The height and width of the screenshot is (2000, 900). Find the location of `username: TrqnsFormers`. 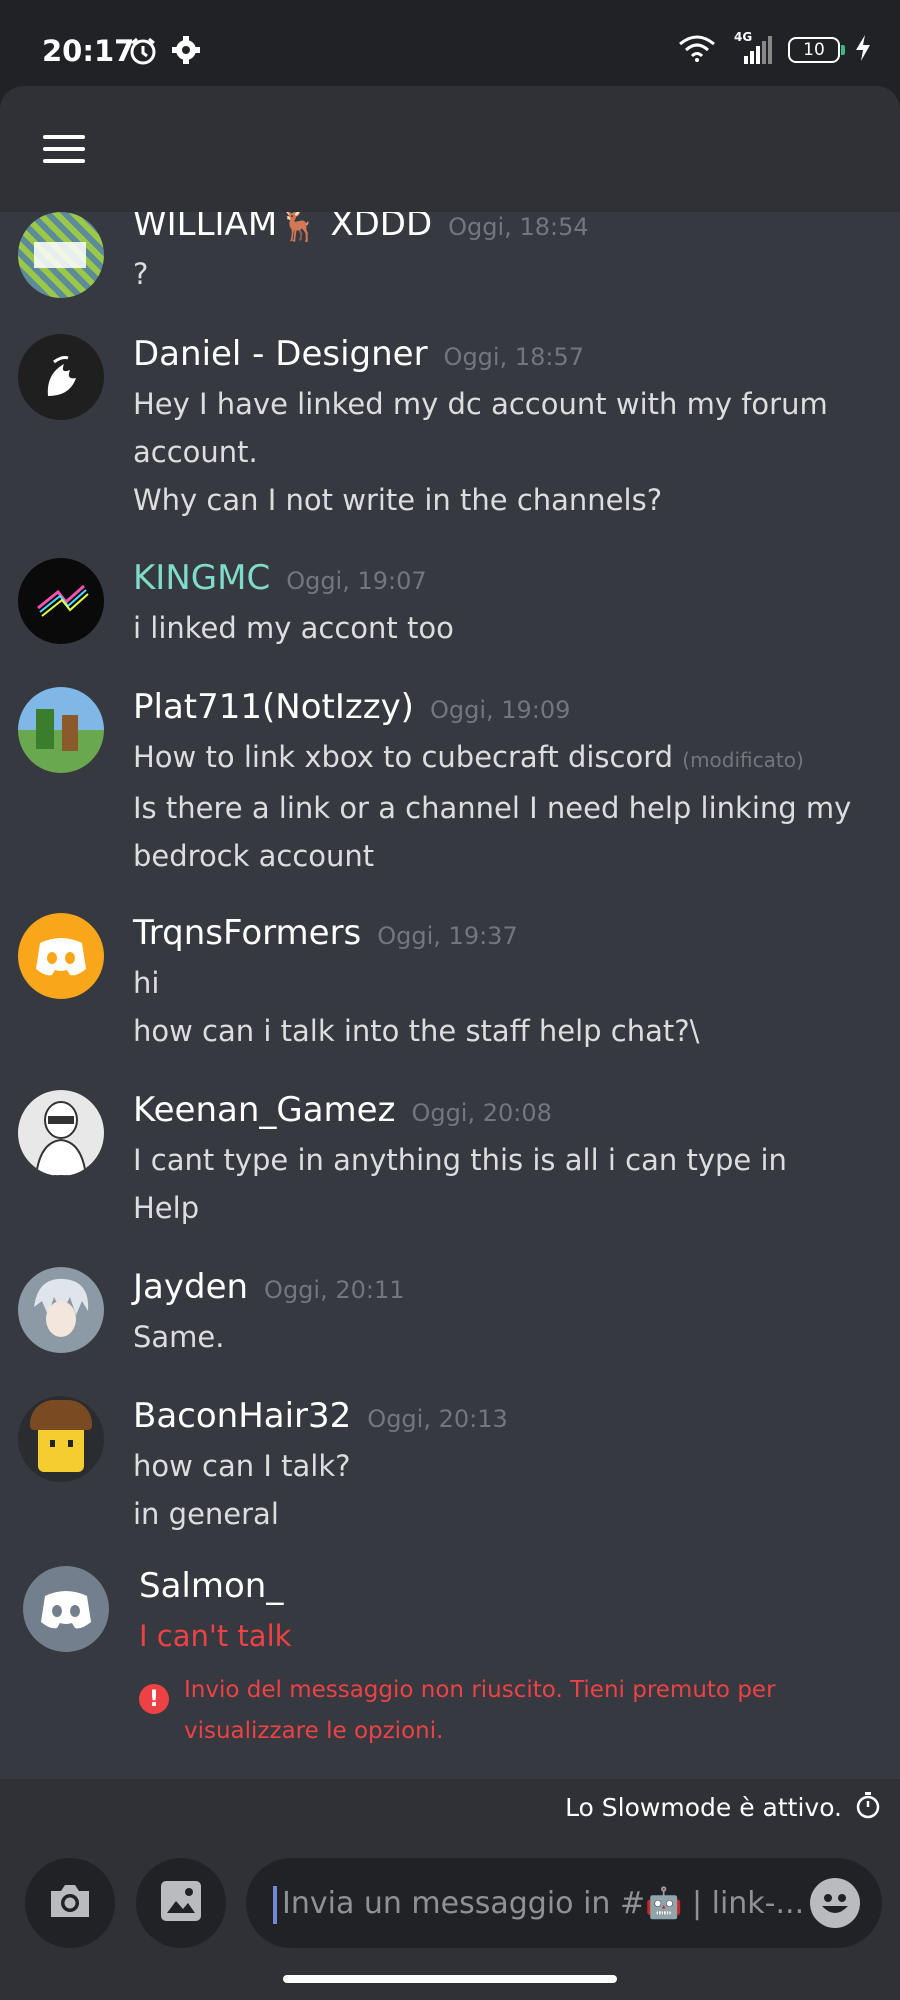

username: TrqnsFormers is located at coordinates (247, 933).